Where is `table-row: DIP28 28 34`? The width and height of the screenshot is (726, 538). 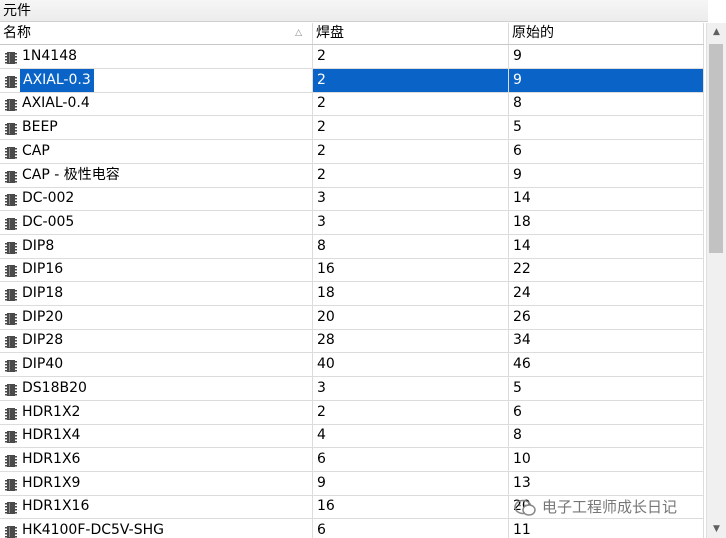 table-row: DIP28 28 34 is located at coordinates (352, 341).